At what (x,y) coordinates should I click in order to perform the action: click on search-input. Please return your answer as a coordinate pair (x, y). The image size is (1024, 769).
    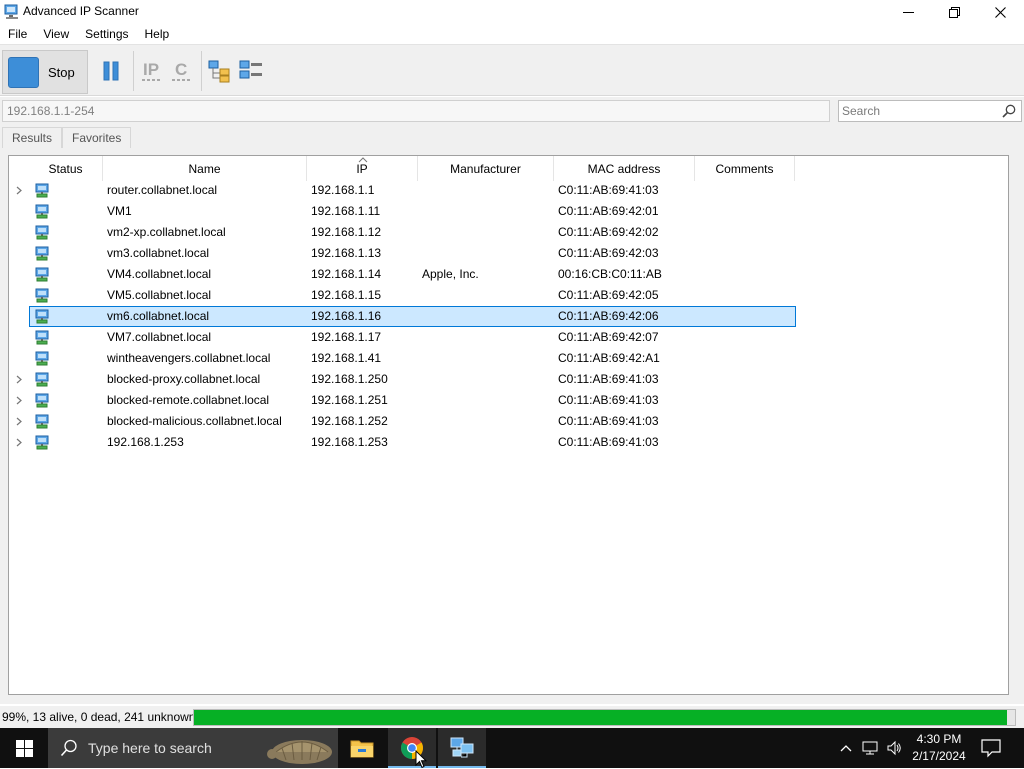
    Looking at the image, I should click on (917, 111).